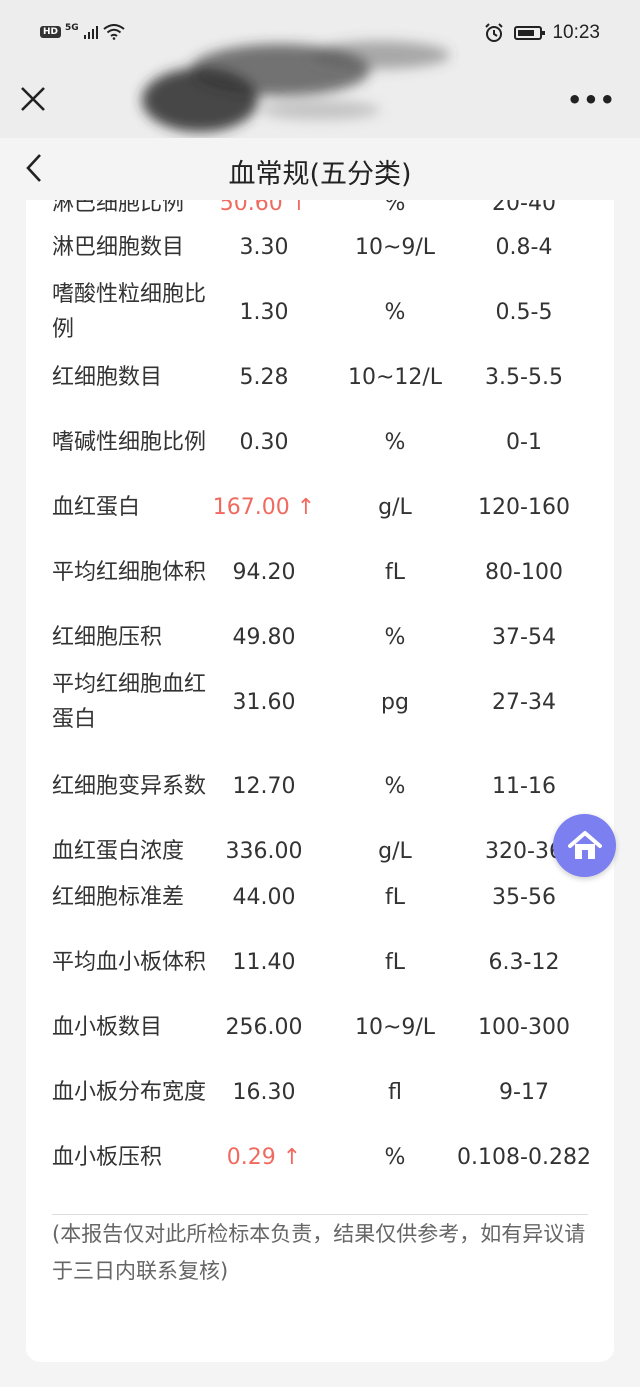  I want to click on item-value: 3.30, so click(264, 247).